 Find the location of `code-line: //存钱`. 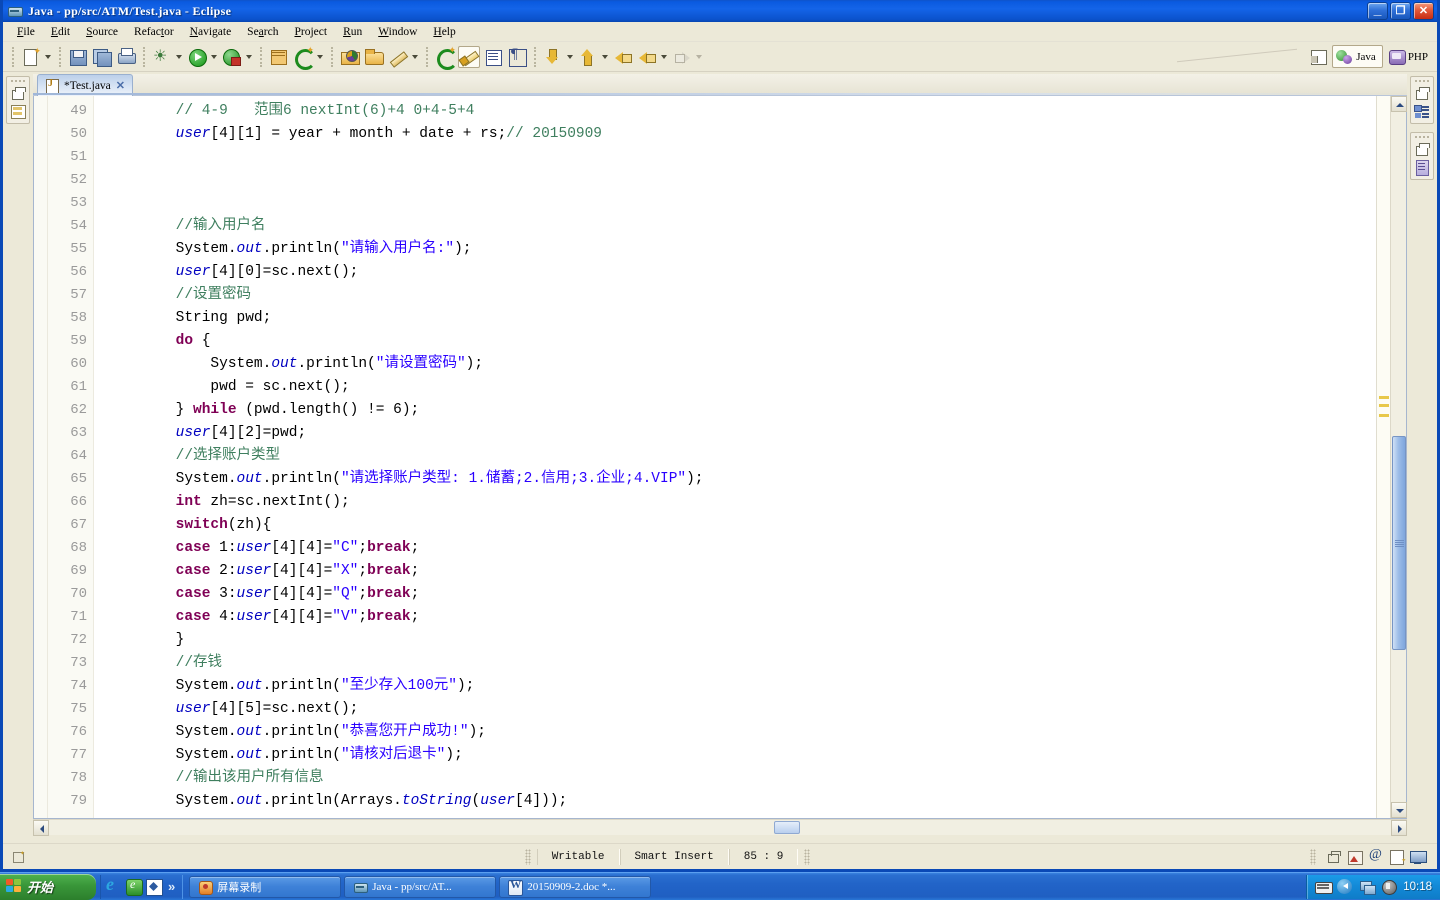

code-line: //存钱 is located at coordinates (741, 663).